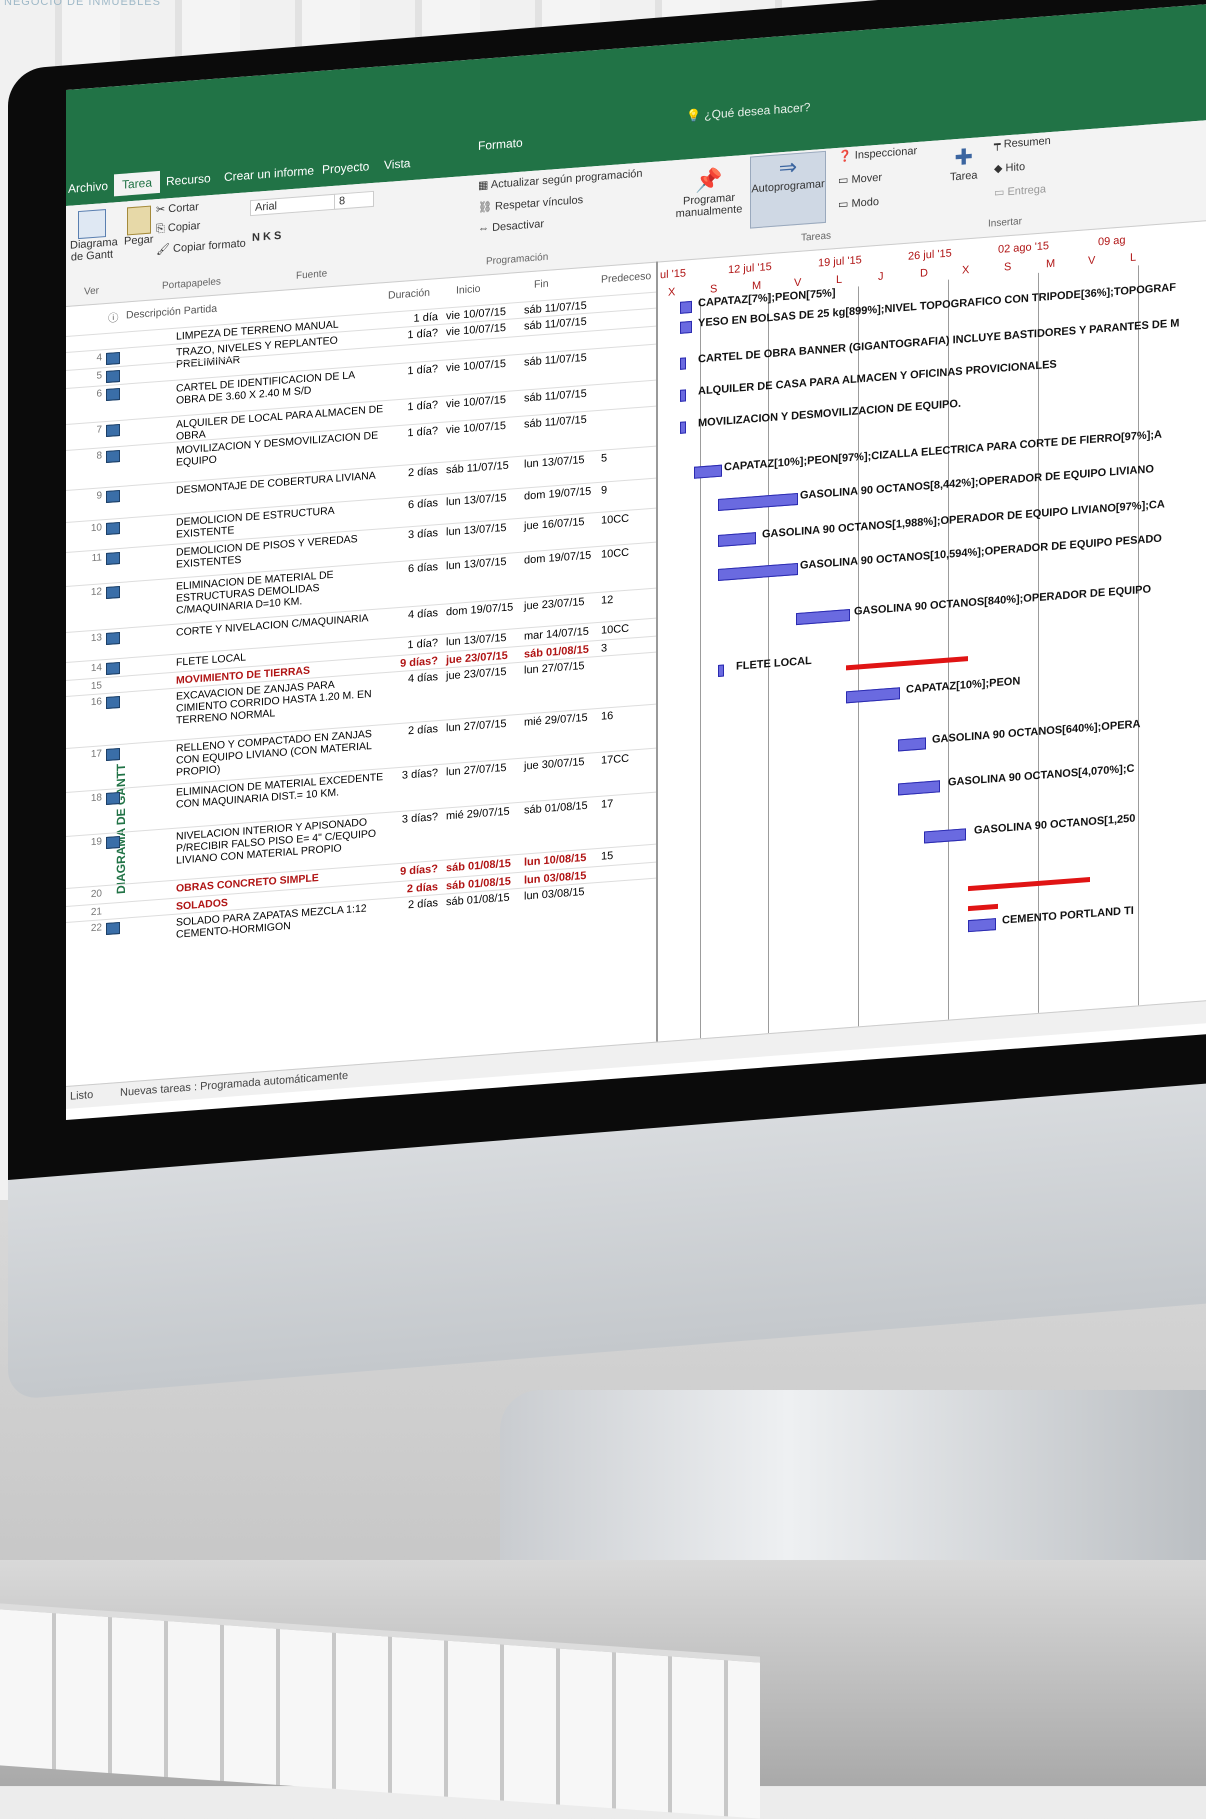 The image size is (1206, 1819). I want to click on manual-schedule-button: 📌 Programar manualmente, so click(709, 193).